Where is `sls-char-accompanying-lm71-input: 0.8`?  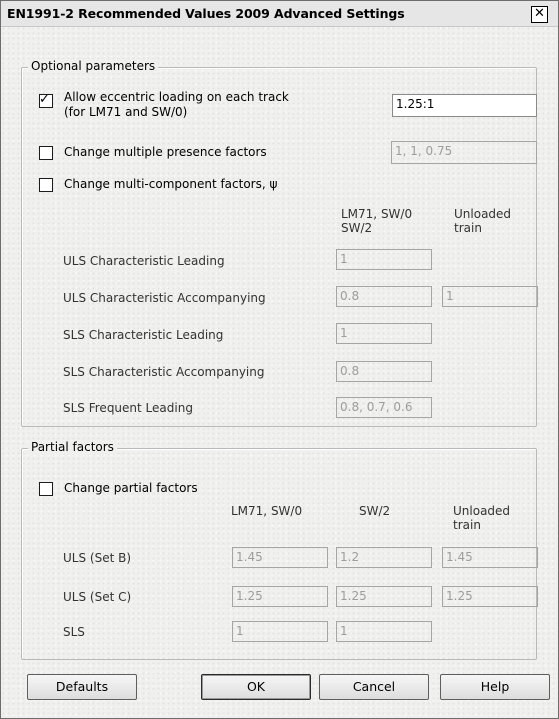 sls-char-accompanying-lm71-input: 0.8 is located at coordinates (384, 371).